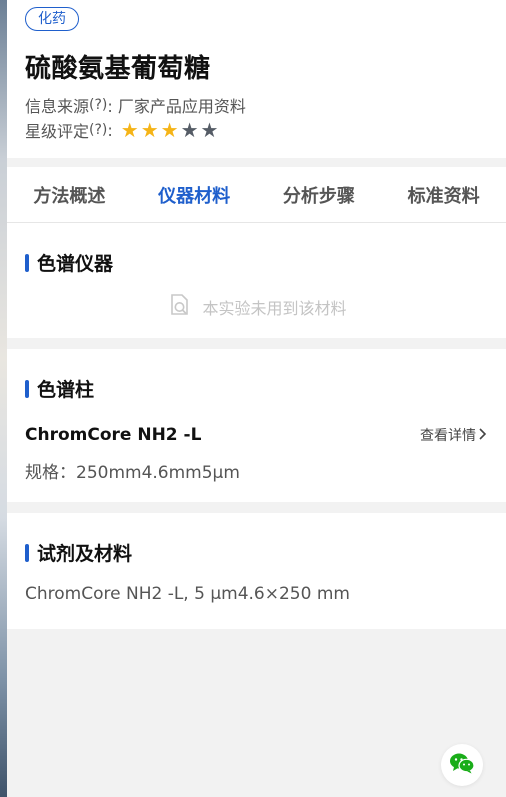  I want to click on rating-row: 星级评定 (?) : ★ ★ ★ ★ ★, so click(265, 130).